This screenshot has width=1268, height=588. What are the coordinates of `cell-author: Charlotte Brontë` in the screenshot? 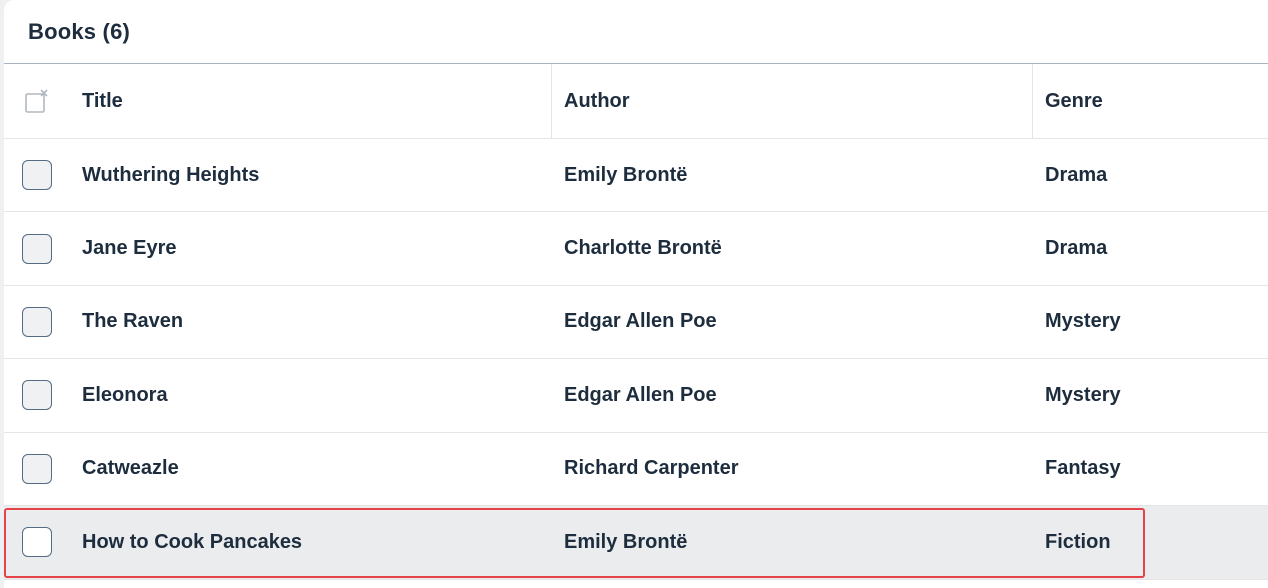 It's located at (643, 248).